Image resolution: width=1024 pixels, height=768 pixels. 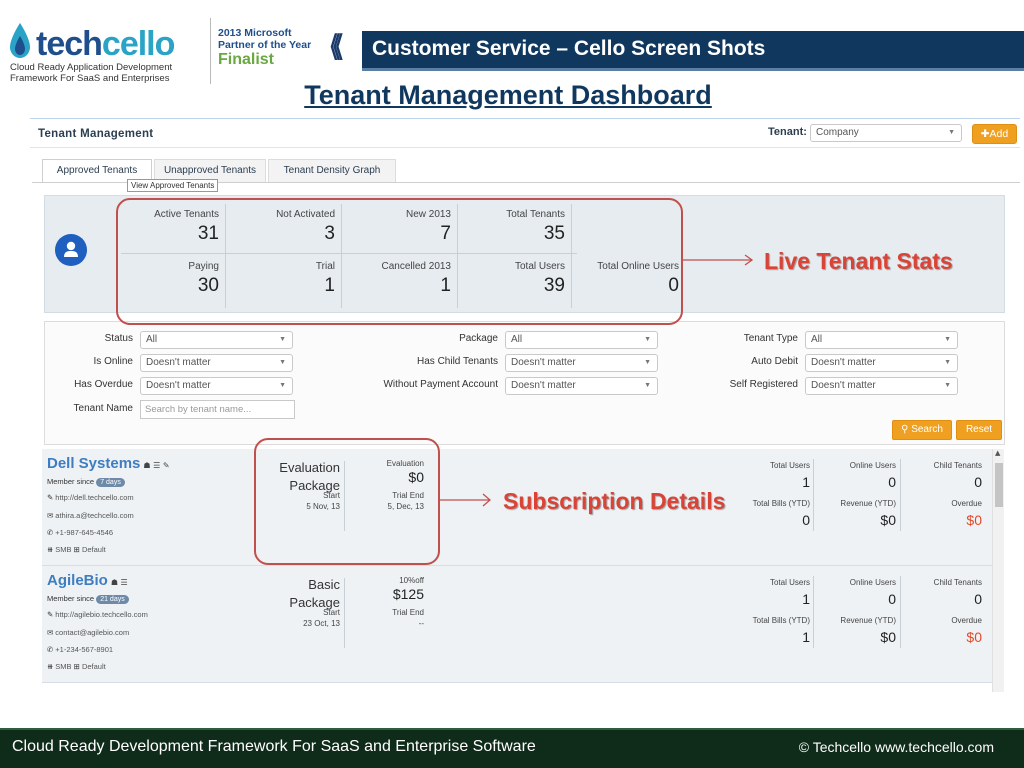 What do you see at coordinates (774, 361) in the screenshot?
I see `auto-debit-label: Auto Debit` at bounding box center [774, 361].